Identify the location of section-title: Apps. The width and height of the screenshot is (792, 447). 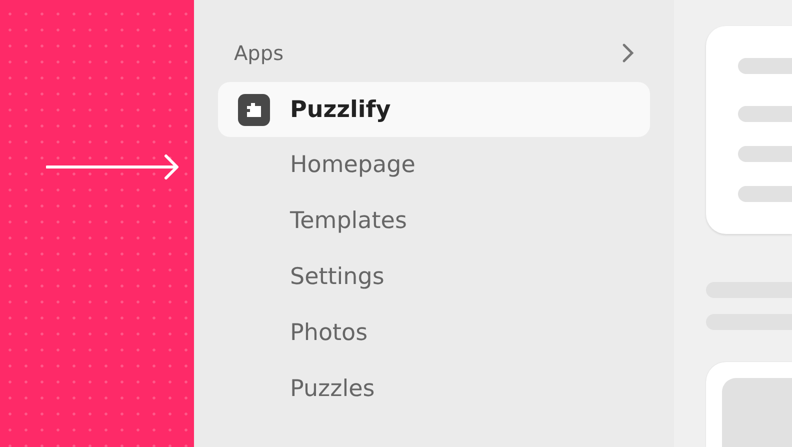
(259, 53).